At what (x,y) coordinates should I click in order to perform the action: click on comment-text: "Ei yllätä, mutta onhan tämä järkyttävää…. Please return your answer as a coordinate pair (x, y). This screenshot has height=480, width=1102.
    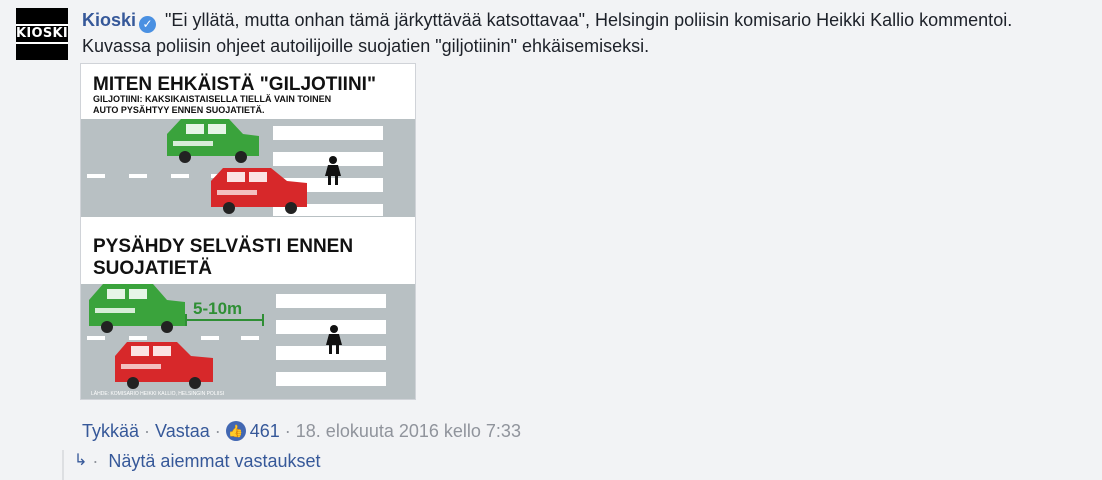
    Looking at the image, I should click on (547, 33).